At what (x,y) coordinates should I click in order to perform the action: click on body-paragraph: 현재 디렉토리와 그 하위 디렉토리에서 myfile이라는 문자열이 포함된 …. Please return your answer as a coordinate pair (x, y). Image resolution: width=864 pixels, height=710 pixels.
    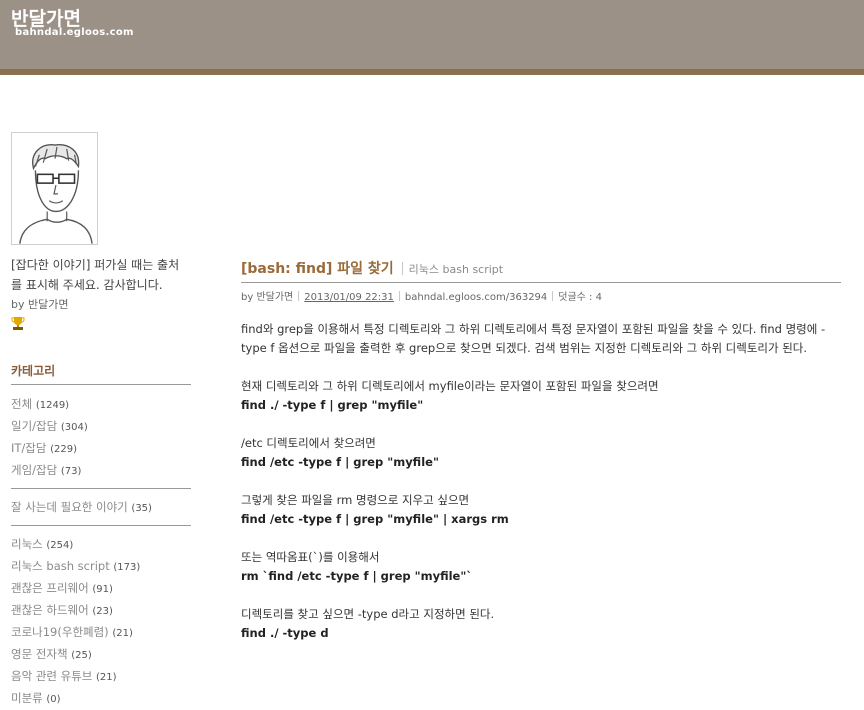
    Looking at the image, I should click on (541, 386).